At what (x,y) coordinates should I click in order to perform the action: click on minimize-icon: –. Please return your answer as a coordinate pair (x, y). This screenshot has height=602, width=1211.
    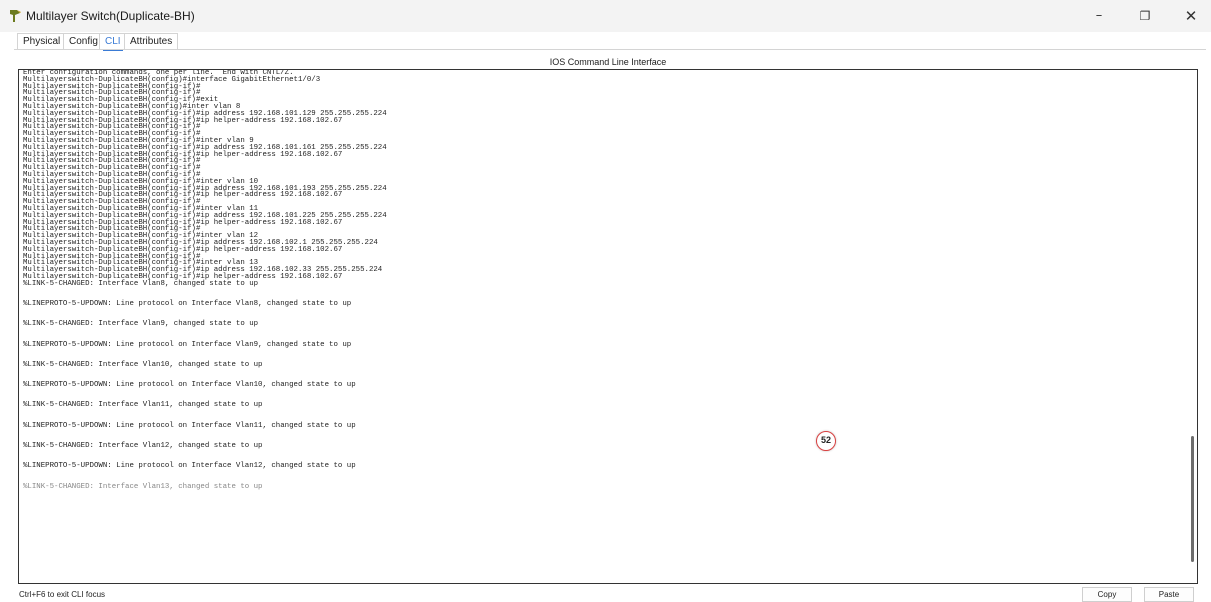
    Looking at the image, I should click on (1099, 16).